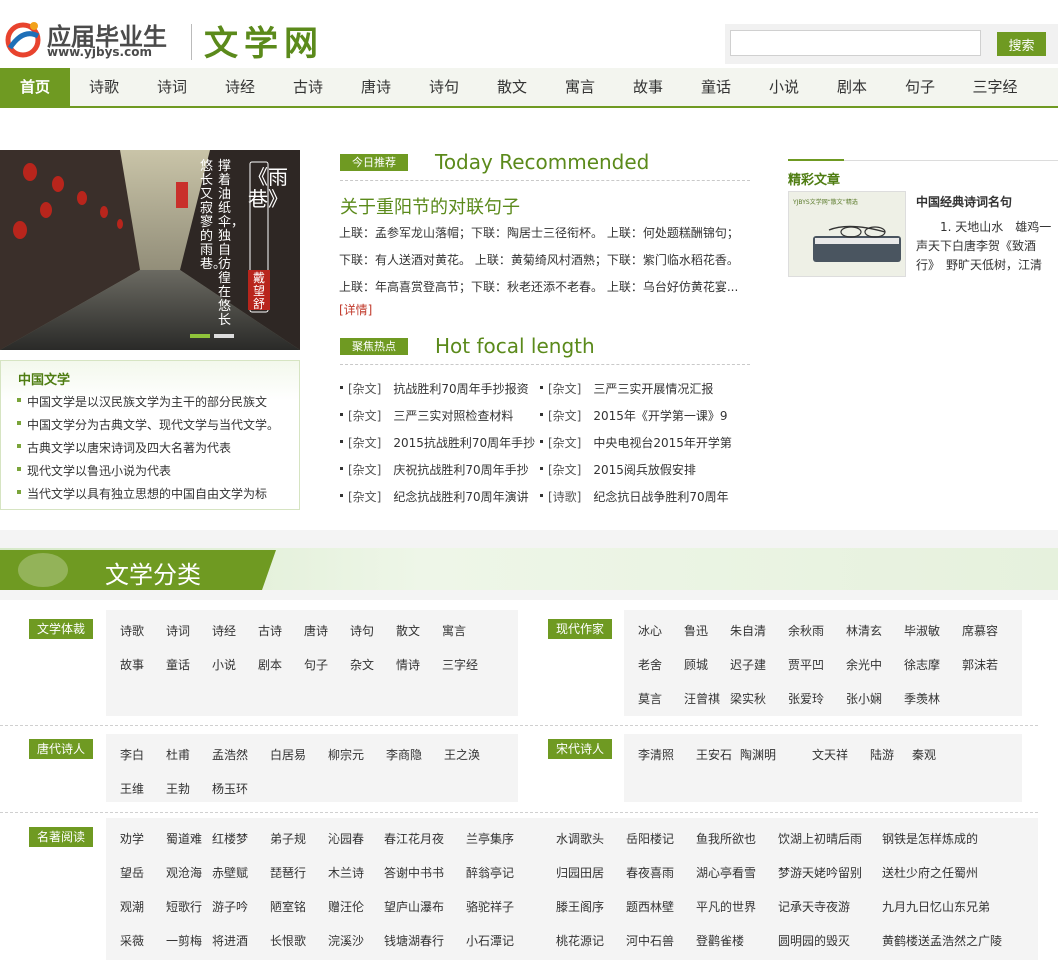  Describe the element at coordinates (184, 906) in the screenshot. I see `category-item: 短歌行` at that location.